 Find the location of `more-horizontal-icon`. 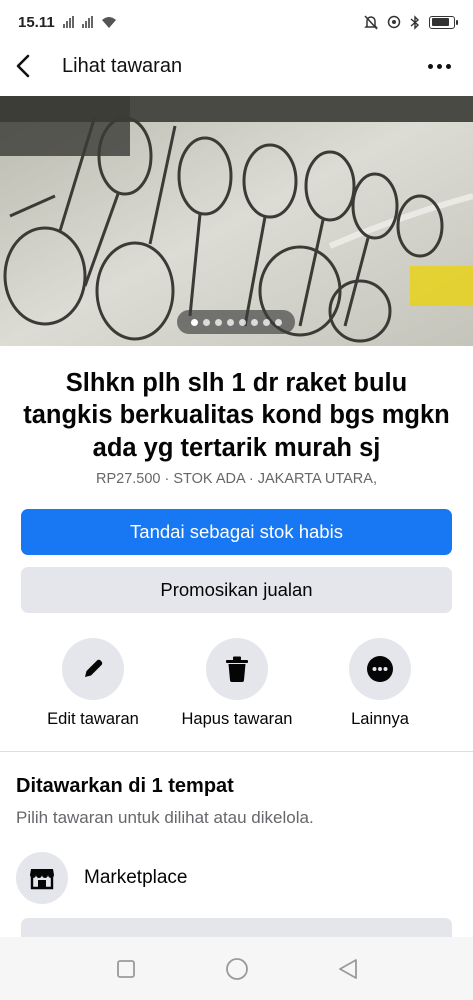

more-horizontal-icon is located at coordinates (430, 66).